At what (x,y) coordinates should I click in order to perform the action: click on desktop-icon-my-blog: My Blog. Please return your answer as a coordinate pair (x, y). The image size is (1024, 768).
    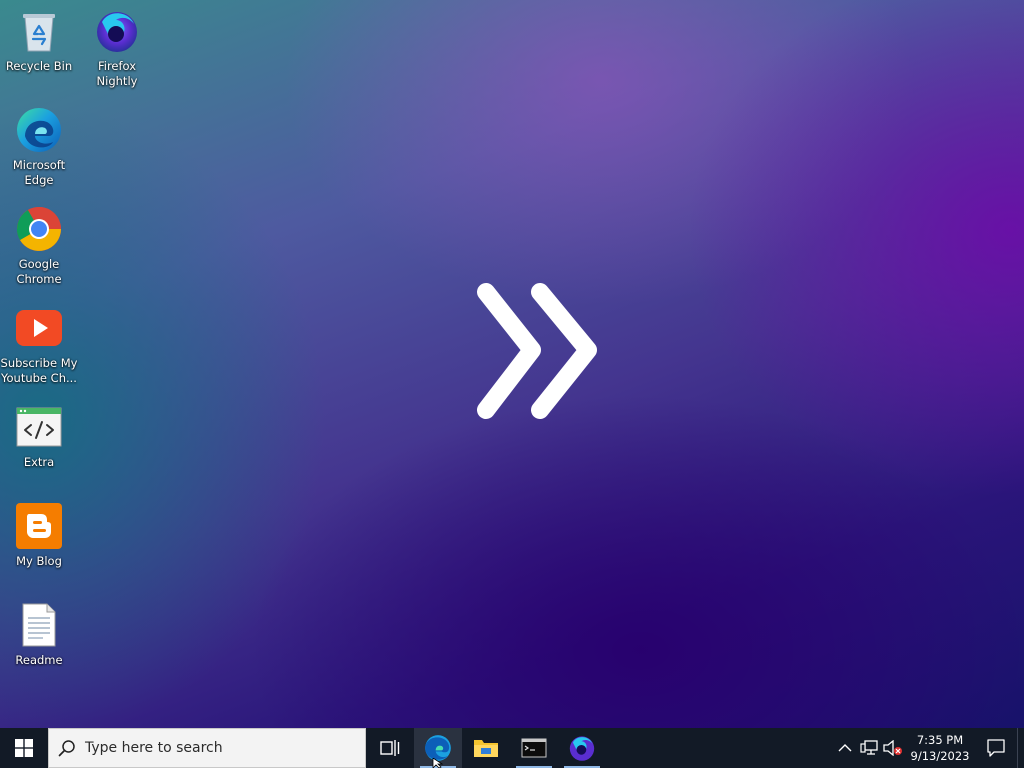
    Looking at the image, I should click on (39, 535).